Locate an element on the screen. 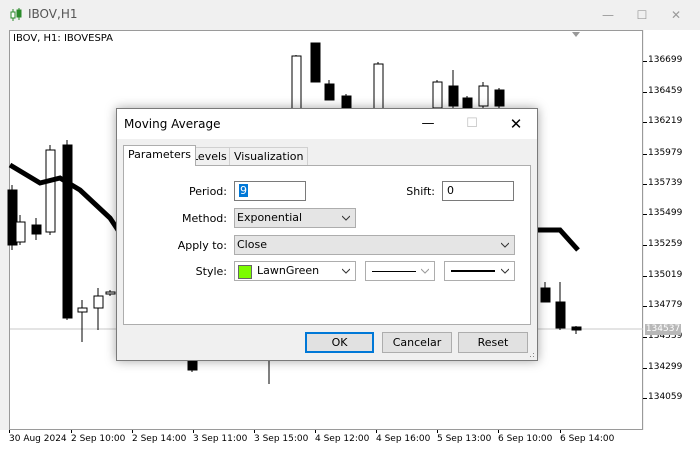 The width and height of the screenshot is (700, 456). line-width-sample is located at coordinates (473, 271).